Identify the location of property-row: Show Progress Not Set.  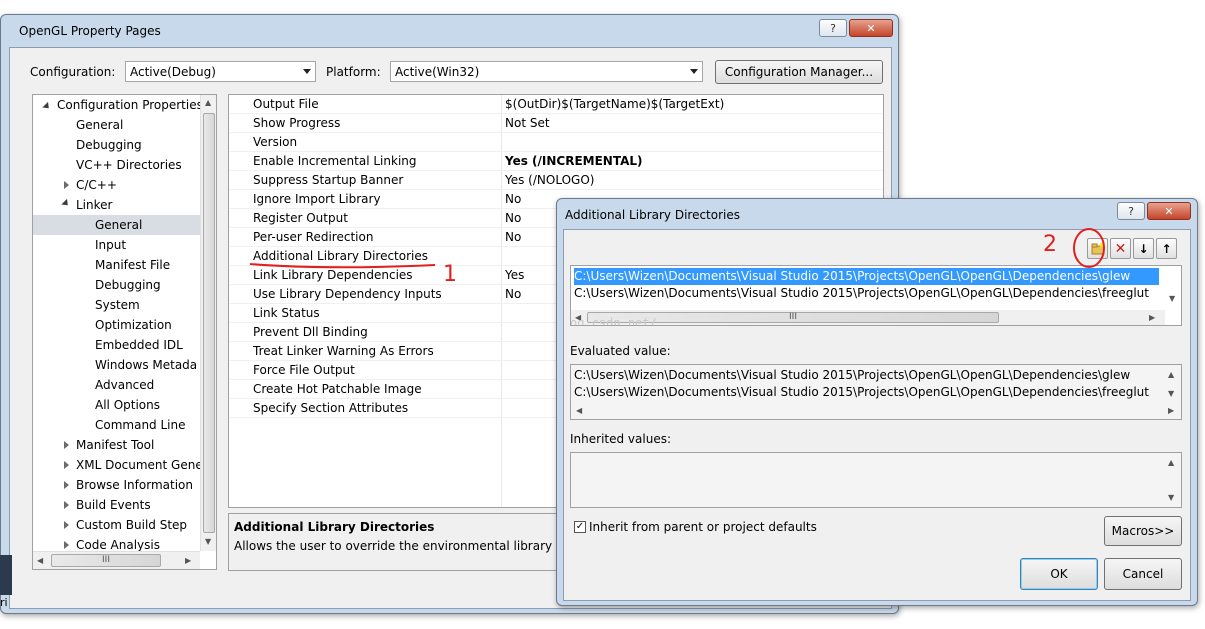
(556, 123).